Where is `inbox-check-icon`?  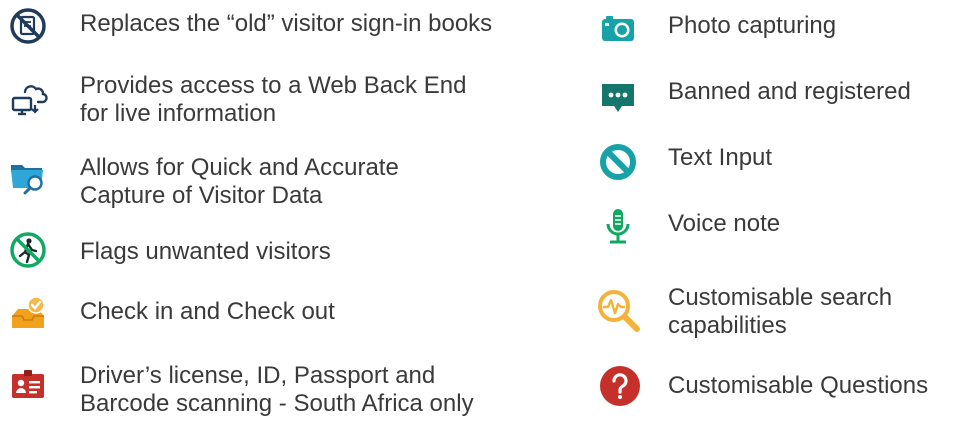
inbox-check-icon is located at coordinates (28, 314).